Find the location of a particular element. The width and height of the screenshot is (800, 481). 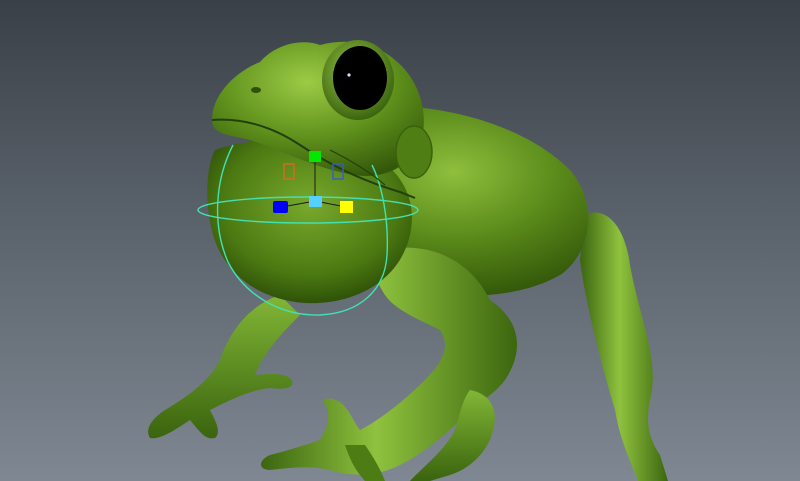

x-axis-handle is located at coordinates (280, 207).